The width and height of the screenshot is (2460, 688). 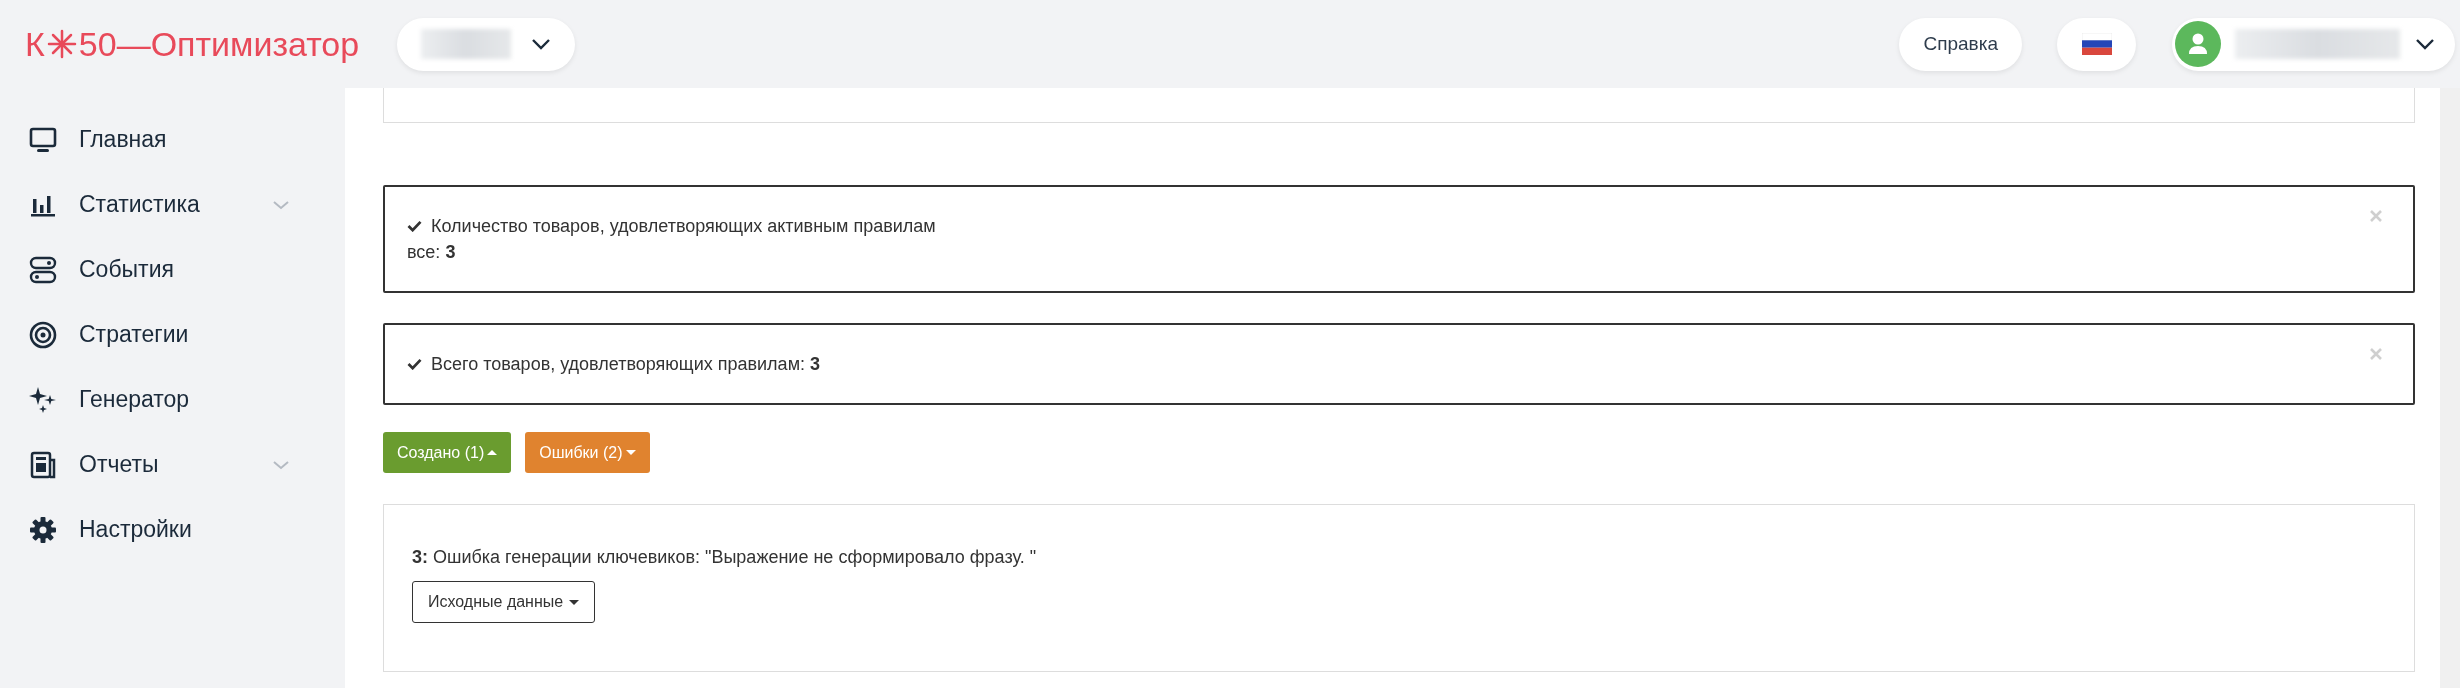 What do you see at coordinates (134, 399) in the screenshot?
I see `sidebar-label: Генератор` at bounding box center [134, 399].